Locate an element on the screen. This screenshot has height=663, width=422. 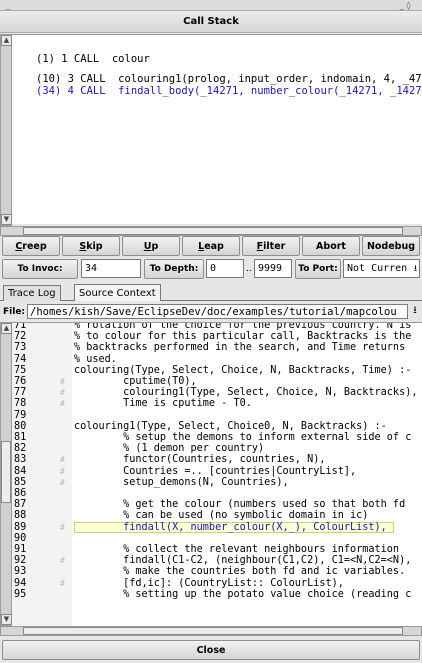
filter-button: Filter is located at coordinates (271, 246).